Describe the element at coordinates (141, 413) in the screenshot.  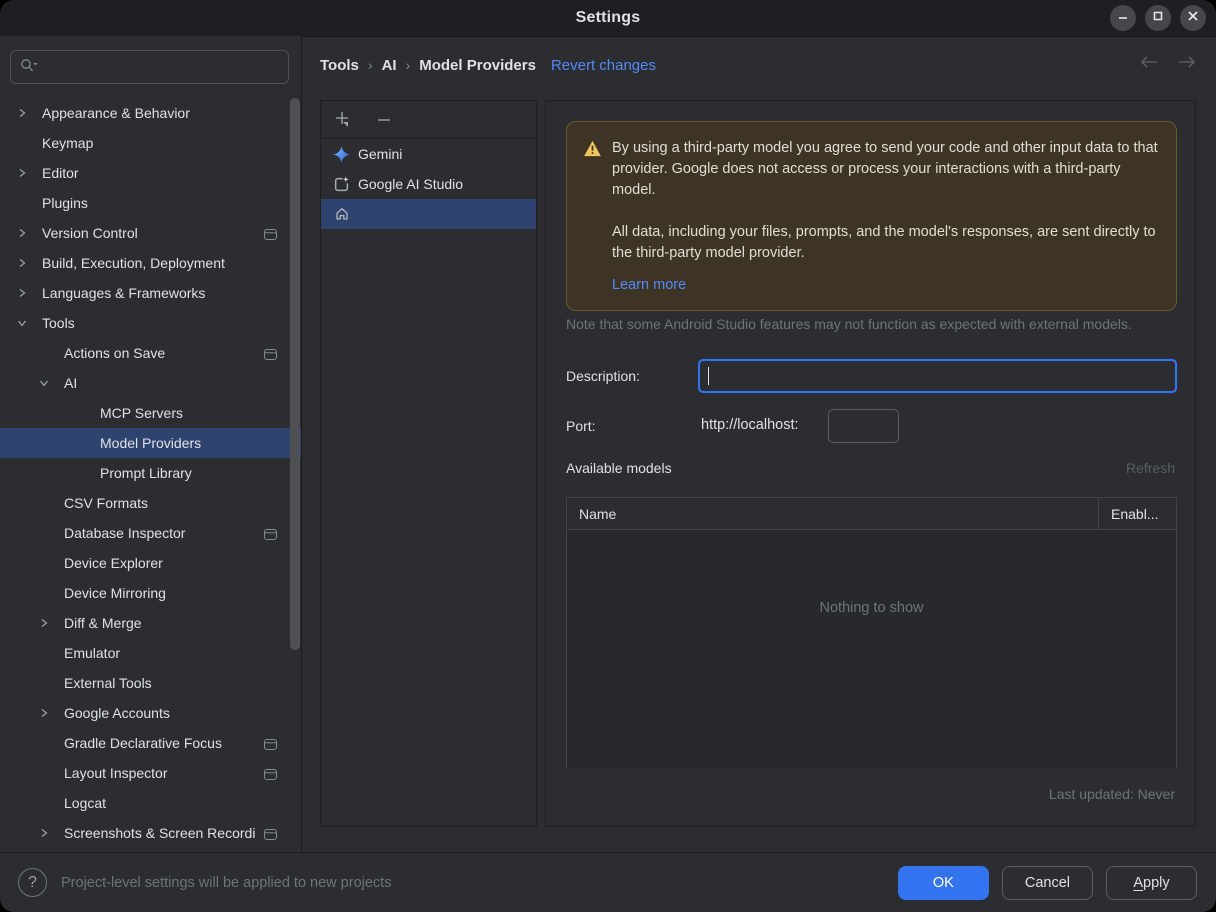
I see `sidebar-item-label: MCP Servers` at that location.